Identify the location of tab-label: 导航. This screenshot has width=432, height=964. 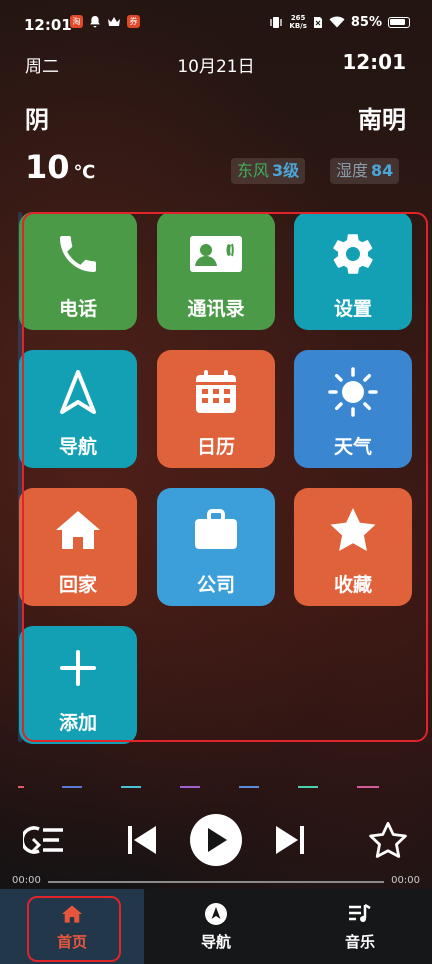
(215, 942).